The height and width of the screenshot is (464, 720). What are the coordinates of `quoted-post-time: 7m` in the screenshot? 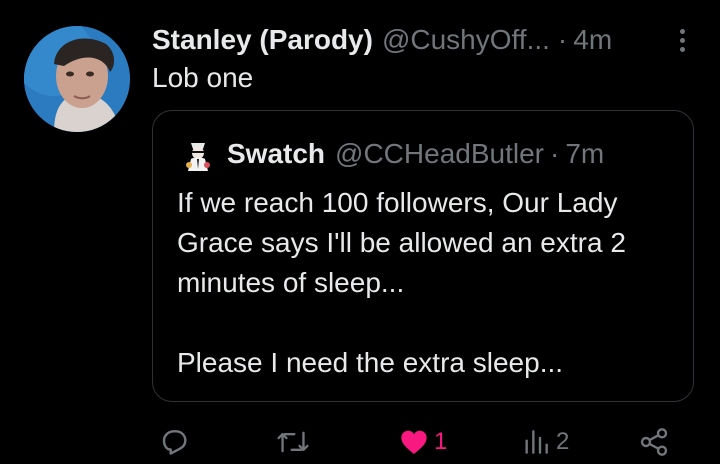 It's located at (584, 154).